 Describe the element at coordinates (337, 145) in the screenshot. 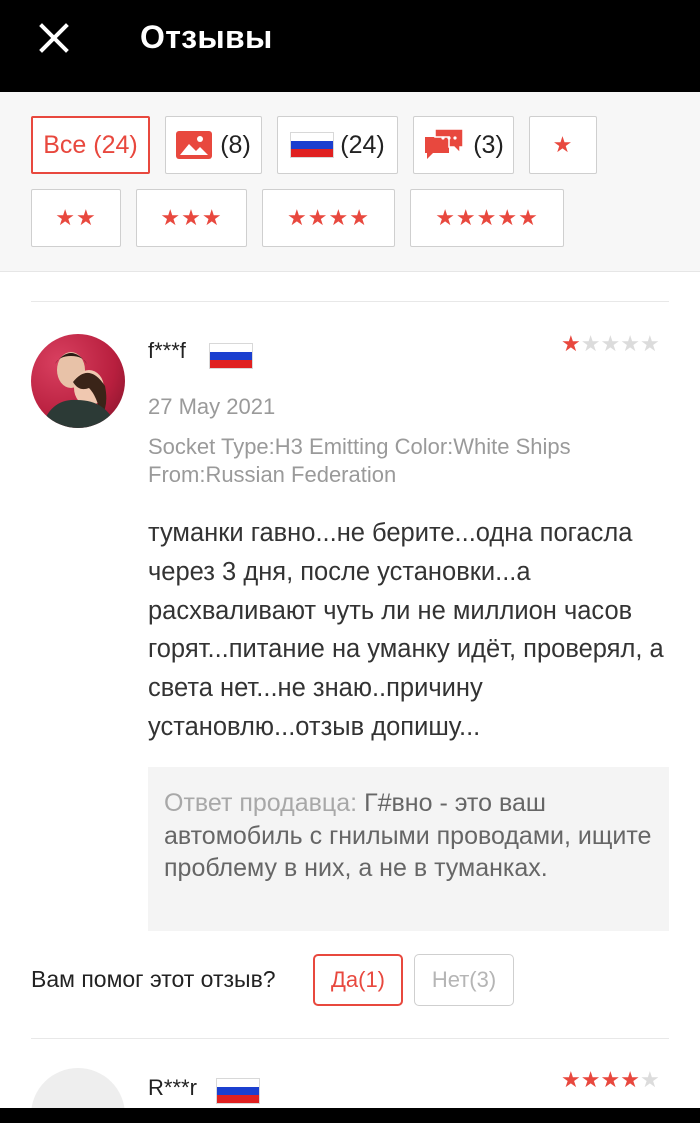

I see `filter-country-russia: (24)` at that location.